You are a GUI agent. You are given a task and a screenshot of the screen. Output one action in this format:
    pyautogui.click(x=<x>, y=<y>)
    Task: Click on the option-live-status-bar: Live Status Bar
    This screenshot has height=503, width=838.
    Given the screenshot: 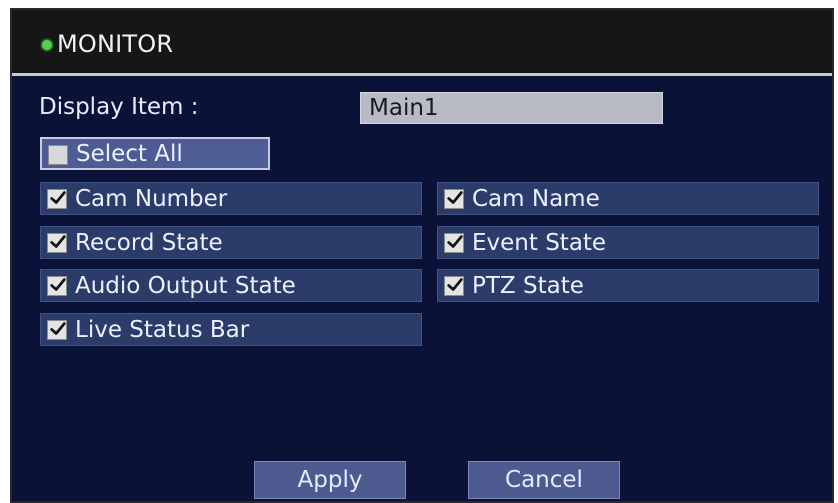 What is the action you would take?
    pyautogui.click(x=231, y=329)
    